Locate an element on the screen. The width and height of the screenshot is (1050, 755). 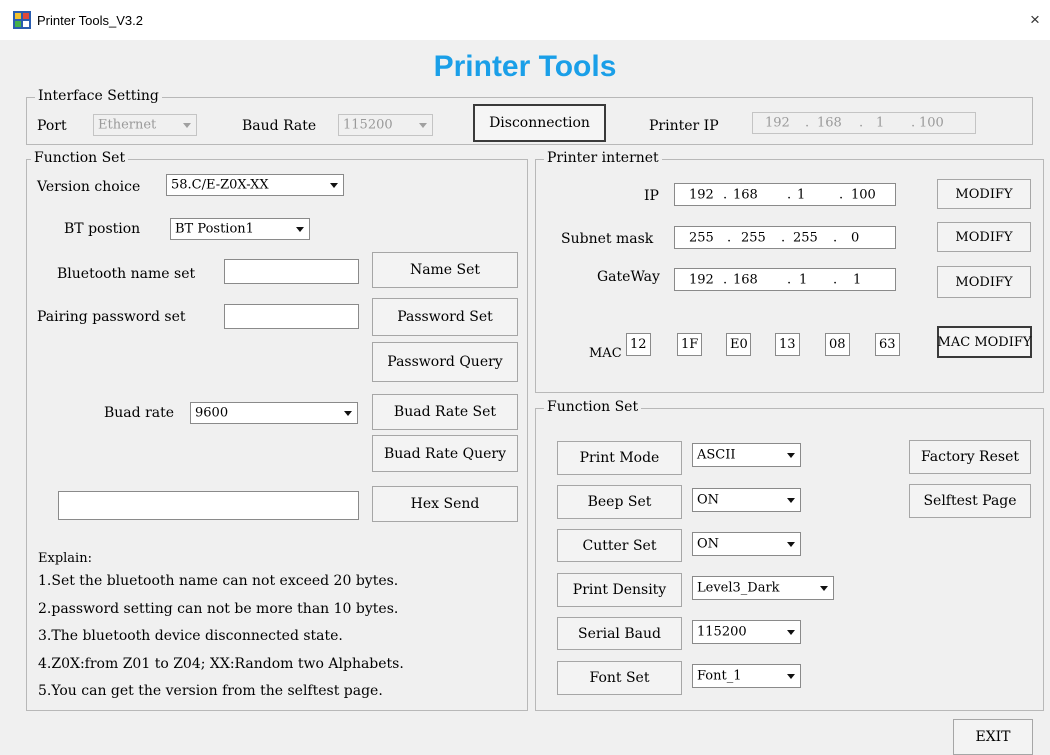
baud-rate-select: 115200 is located at coordinates (385, 125).